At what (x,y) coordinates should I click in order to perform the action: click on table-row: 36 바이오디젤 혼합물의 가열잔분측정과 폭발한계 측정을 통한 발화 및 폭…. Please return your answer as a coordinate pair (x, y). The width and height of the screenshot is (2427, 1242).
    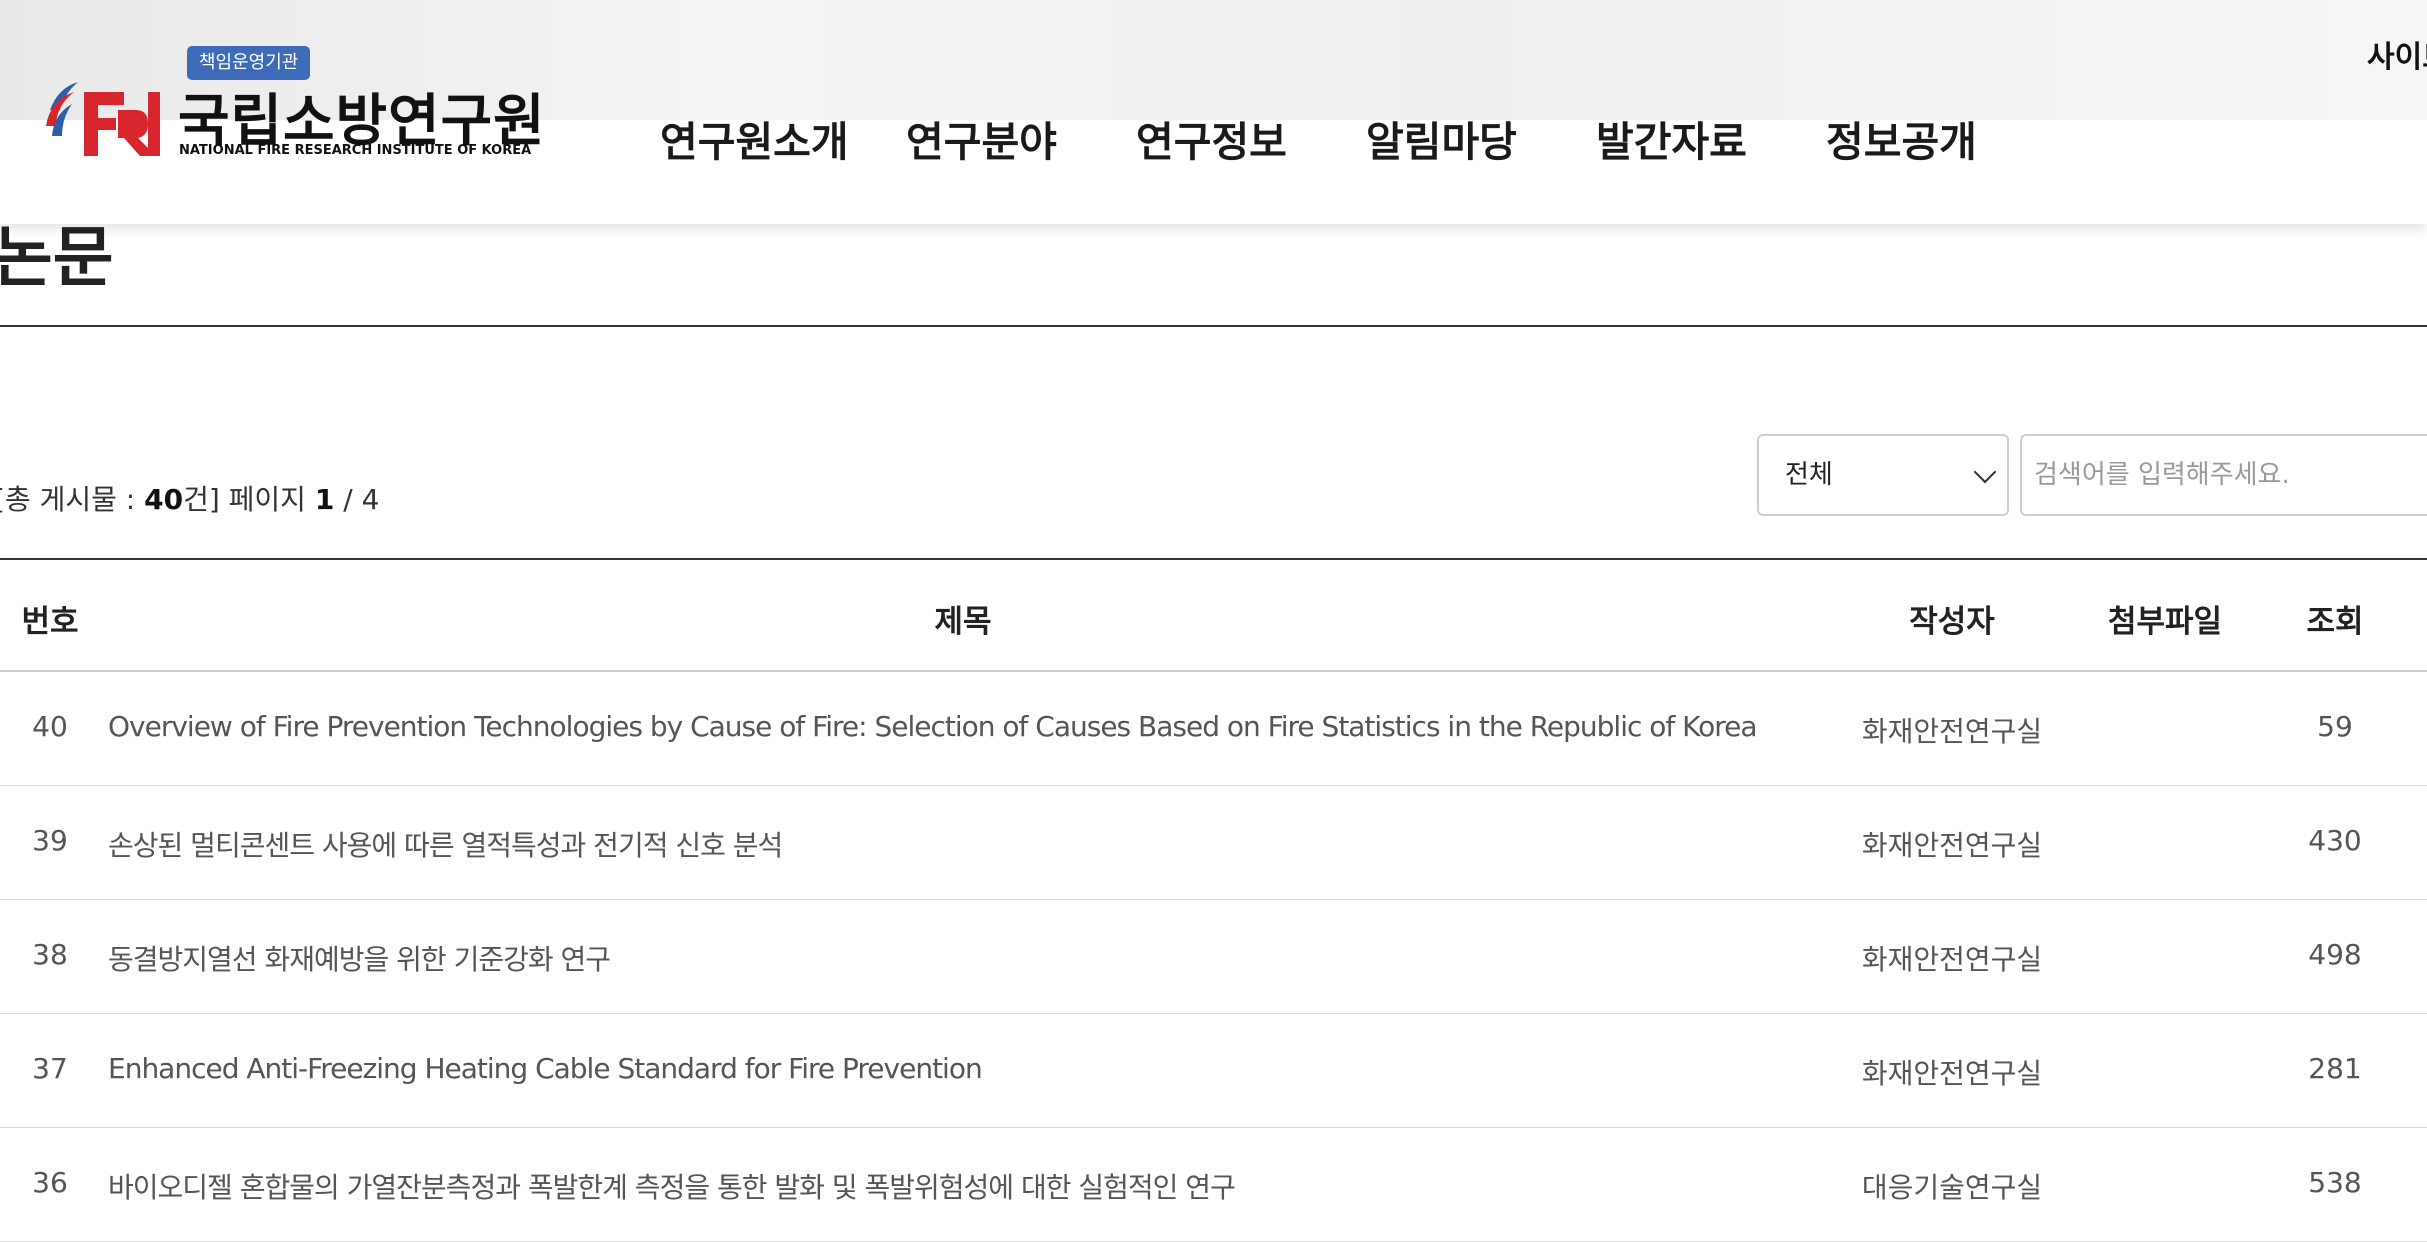
    Looking at the image, I should click on (1213, 1185).